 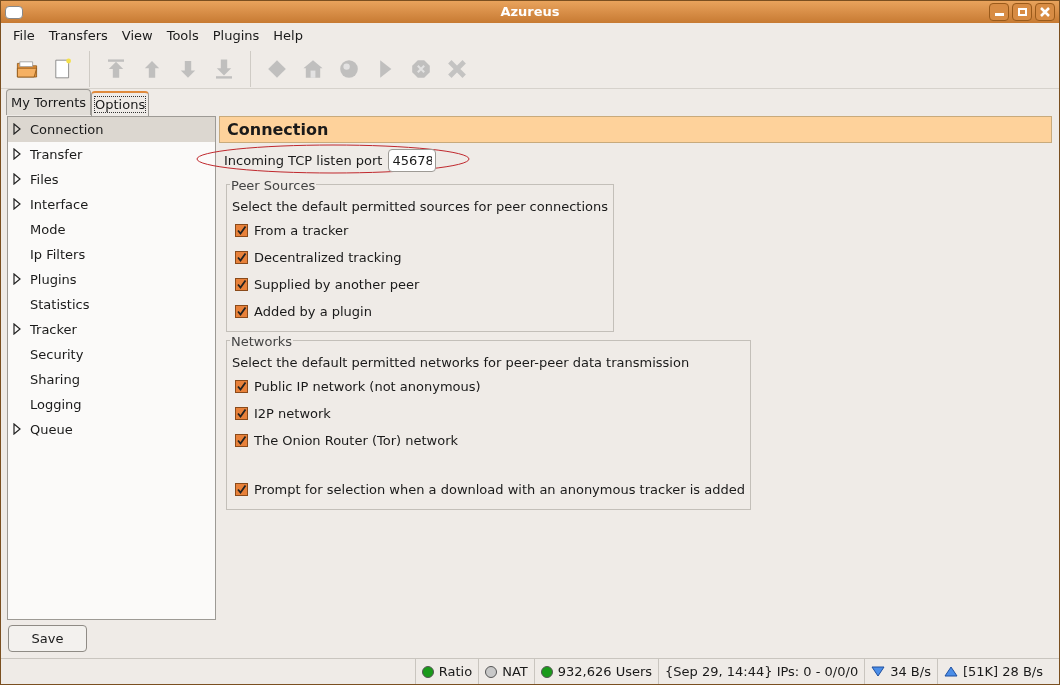 I want to click on tree-item: Interface, so click(x=111, y=204).